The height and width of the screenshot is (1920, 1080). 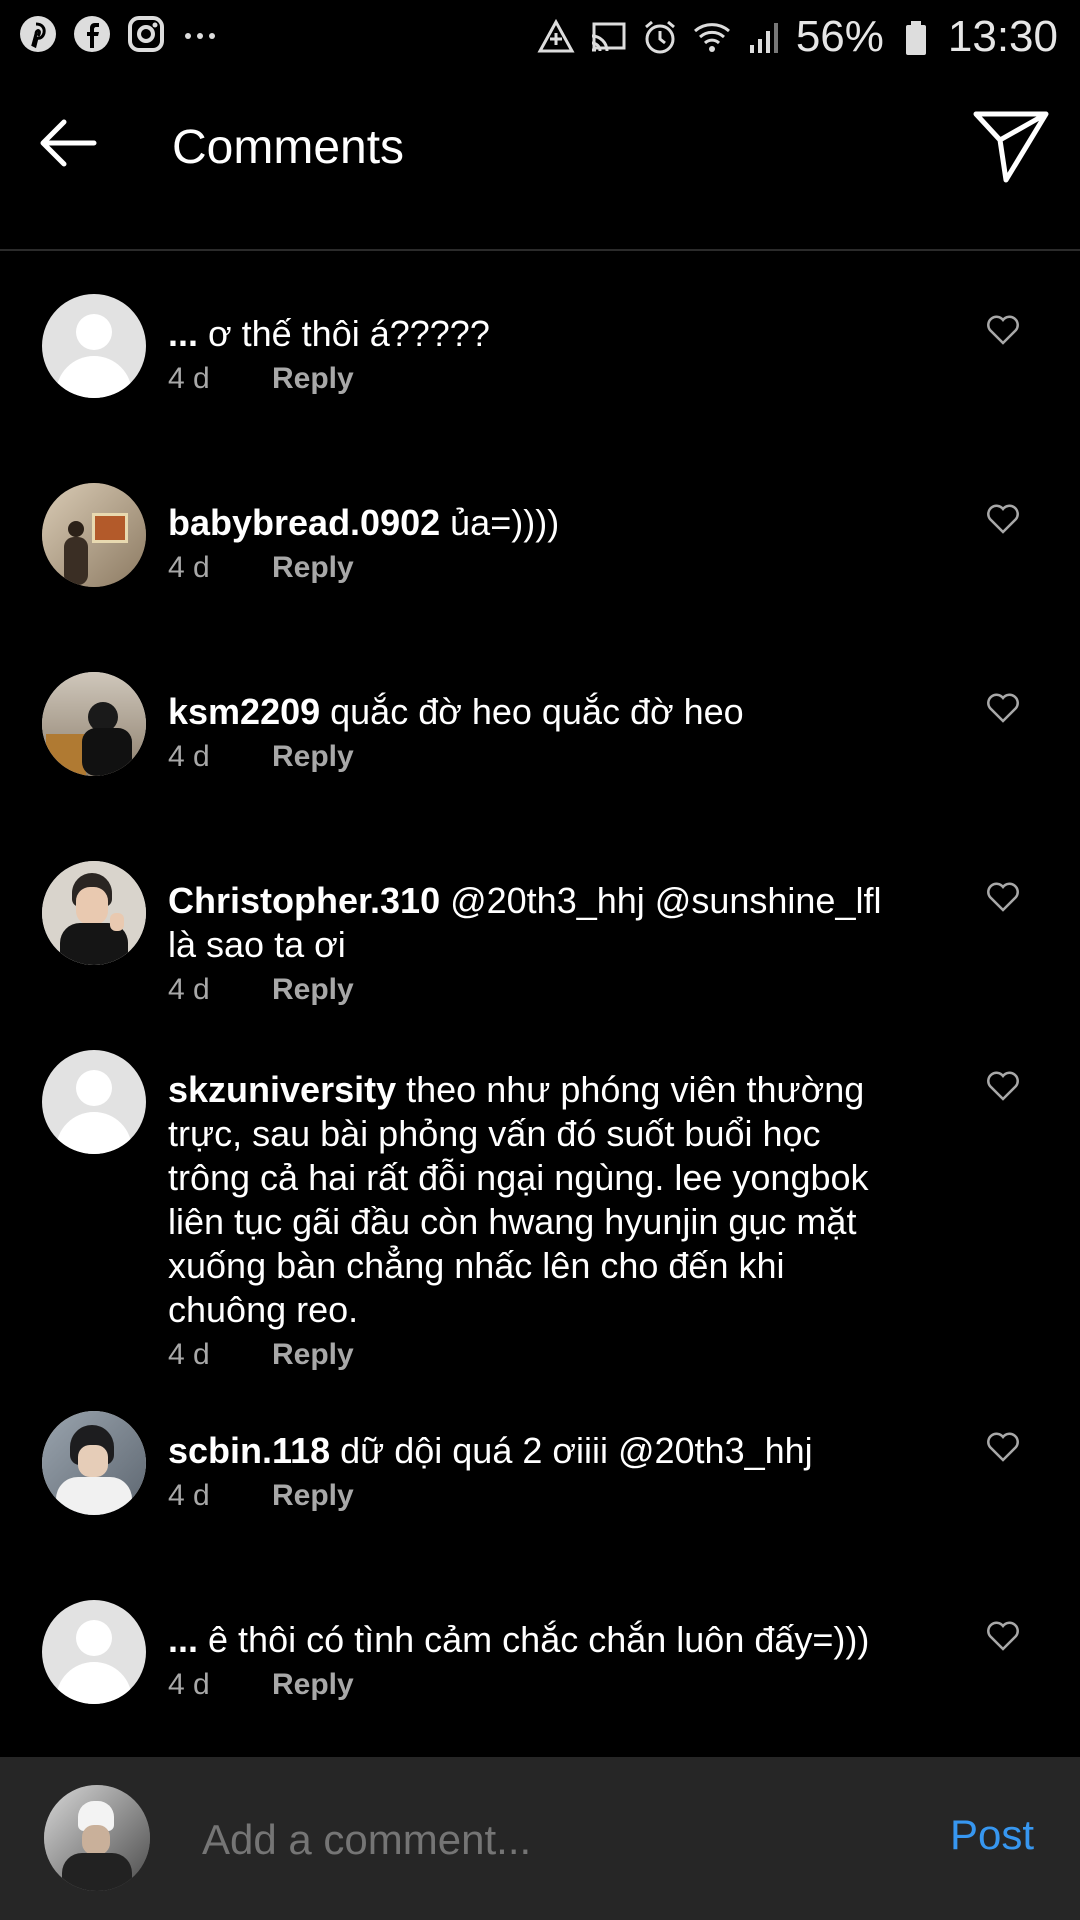 What do you see at coordinates (456, 711) in the screenshot?
I see `comment-text: ksm2209 quắc đờ heo quắc đờ heo` at bounding box center [456, 711].